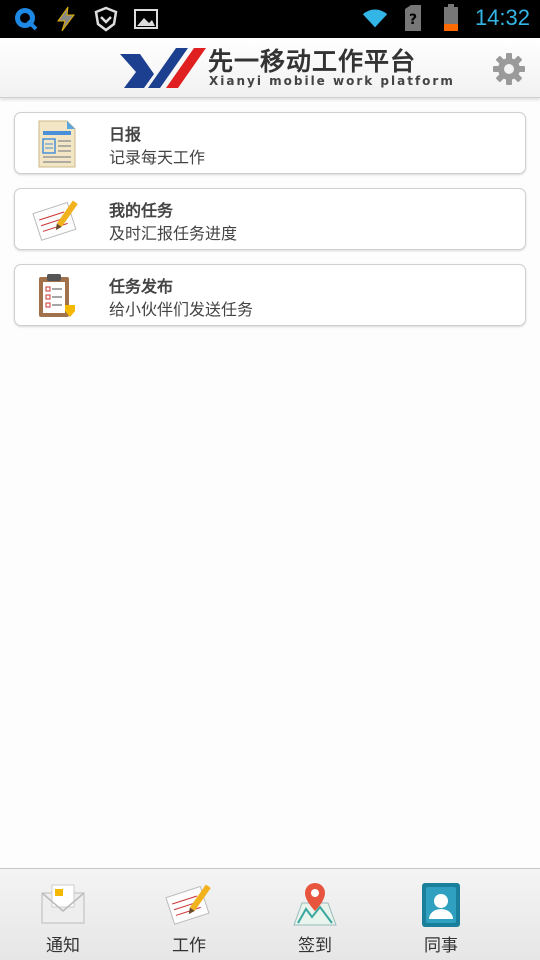  What do you see at coordinates (315, 904) in the screenshot?
I see `check-in-map-icon` at bounding box center [315, 904].